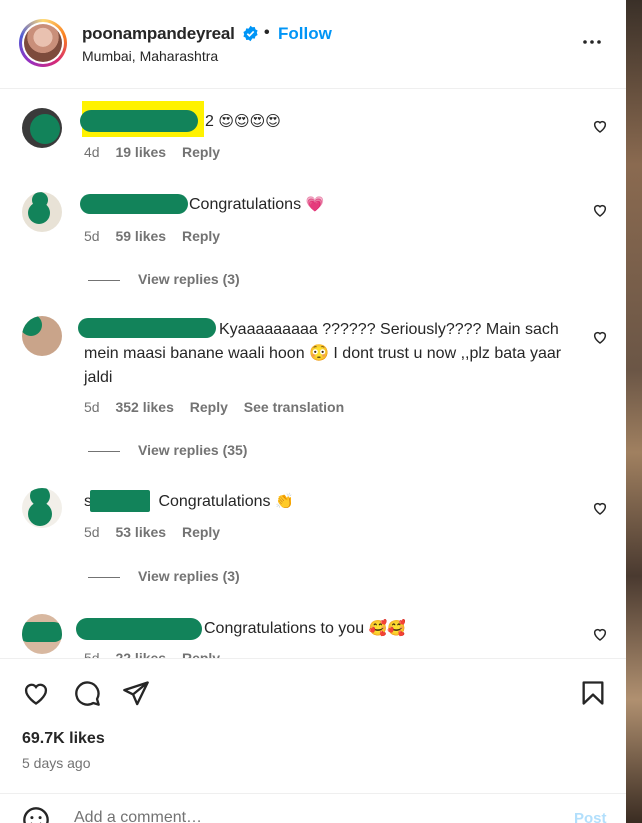 Image resolution: width=642 pixels, height=823 pixels. Describe the element at coordinates (140, 532) in the screenshot. I see `comment-likes: 53 likes` at that location.